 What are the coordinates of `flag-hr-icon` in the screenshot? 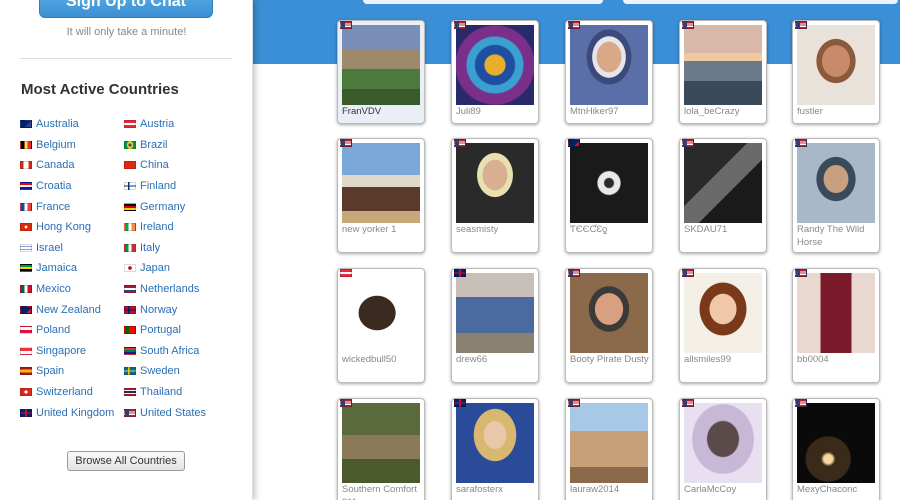 It's located at (26, 186).